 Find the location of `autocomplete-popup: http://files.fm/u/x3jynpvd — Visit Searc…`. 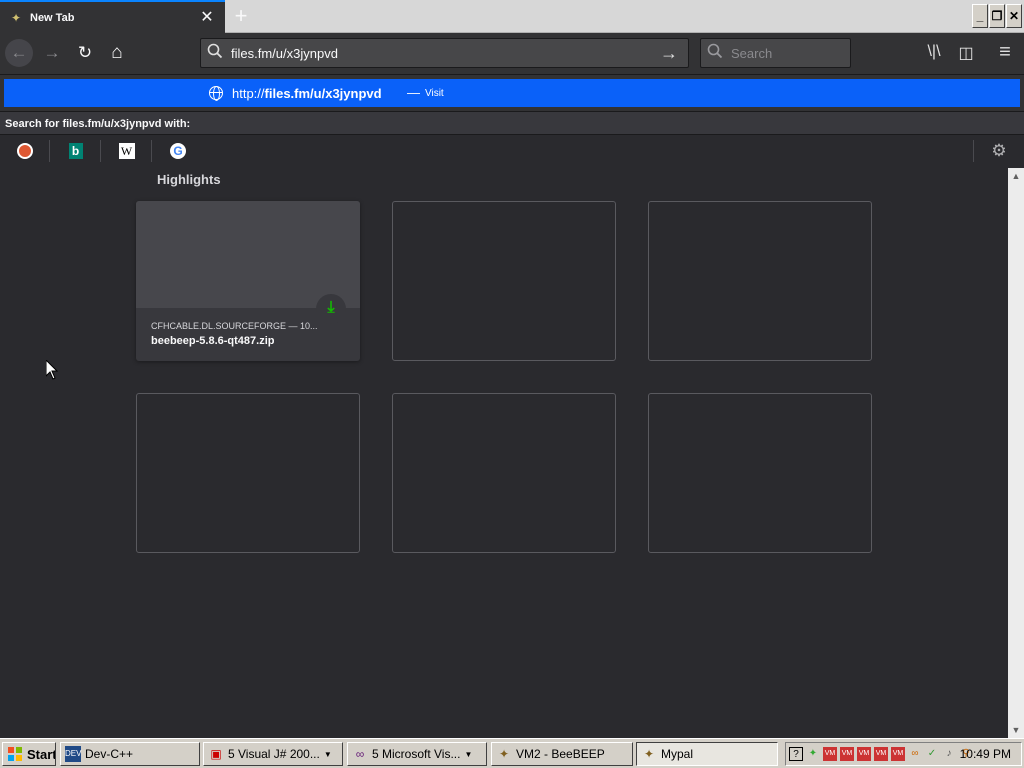

autocomplete-popup: http://files.fm/u/x3jynpvd — Visit Searc… is located at coordinates (512, 121).